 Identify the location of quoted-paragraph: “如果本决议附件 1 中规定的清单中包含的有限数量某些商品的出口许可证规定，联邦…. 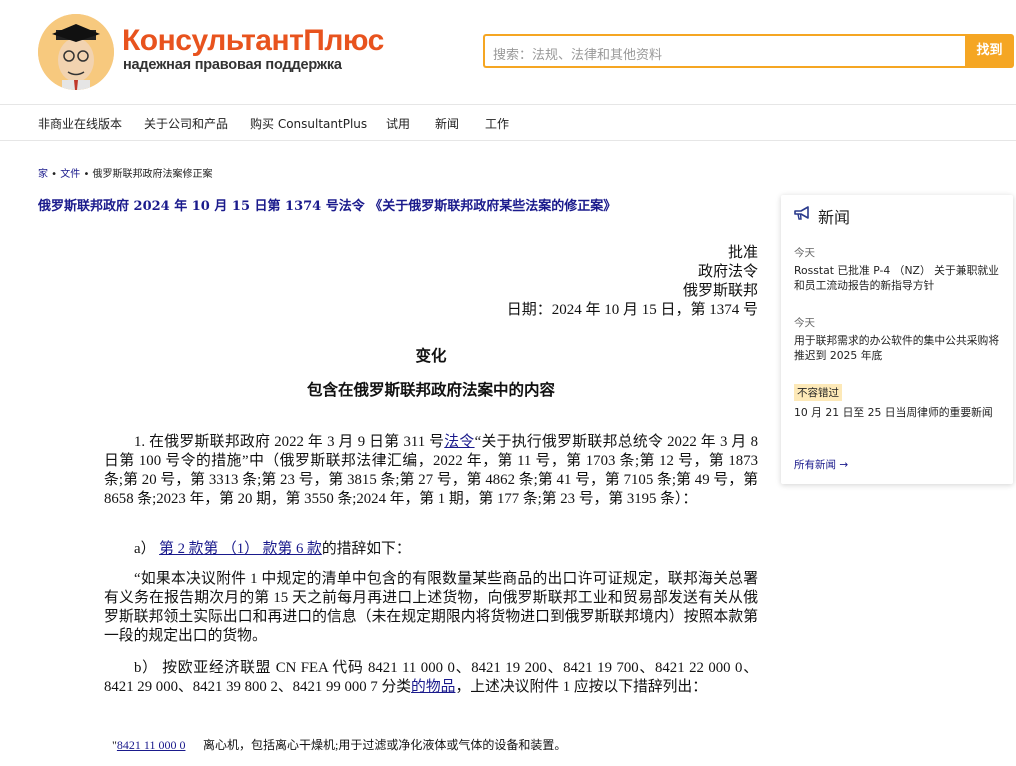
(431, 607).